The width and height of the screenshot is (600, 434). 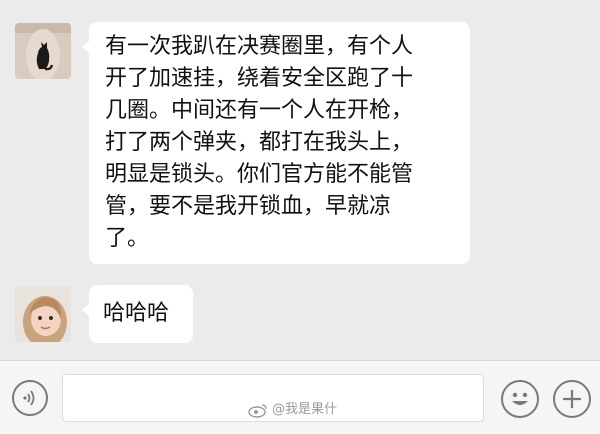 I want to click on cat-avatar, so click(x=43, y=51).